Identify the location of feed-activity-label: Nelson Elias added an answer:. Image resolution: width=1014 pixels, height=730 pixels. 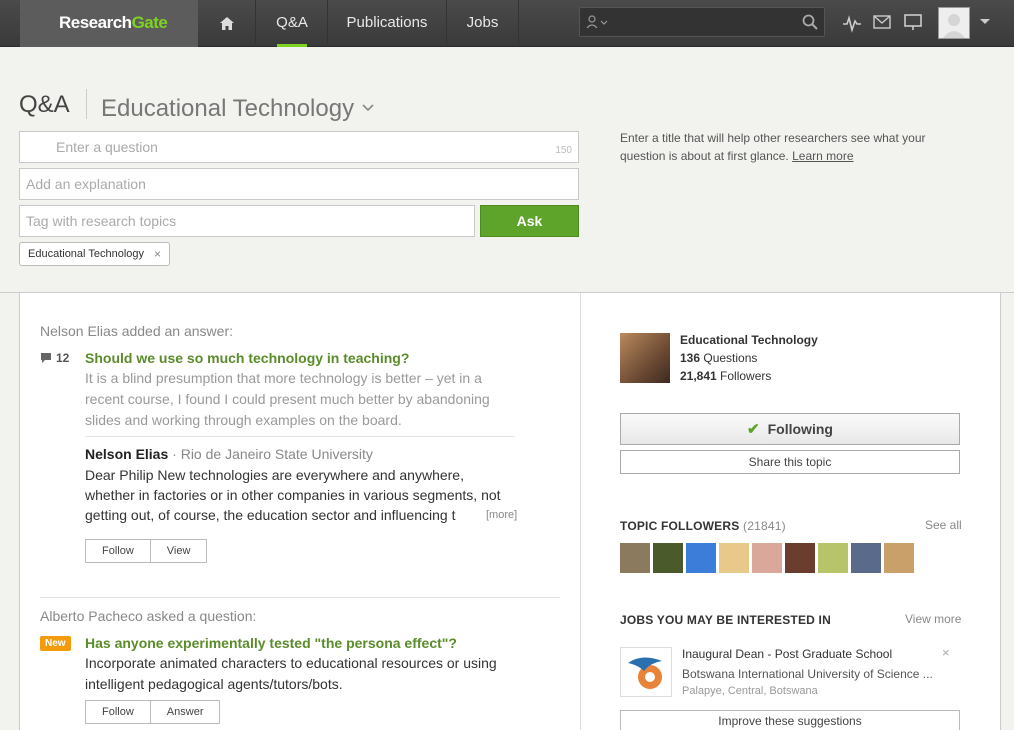
(137, 331).